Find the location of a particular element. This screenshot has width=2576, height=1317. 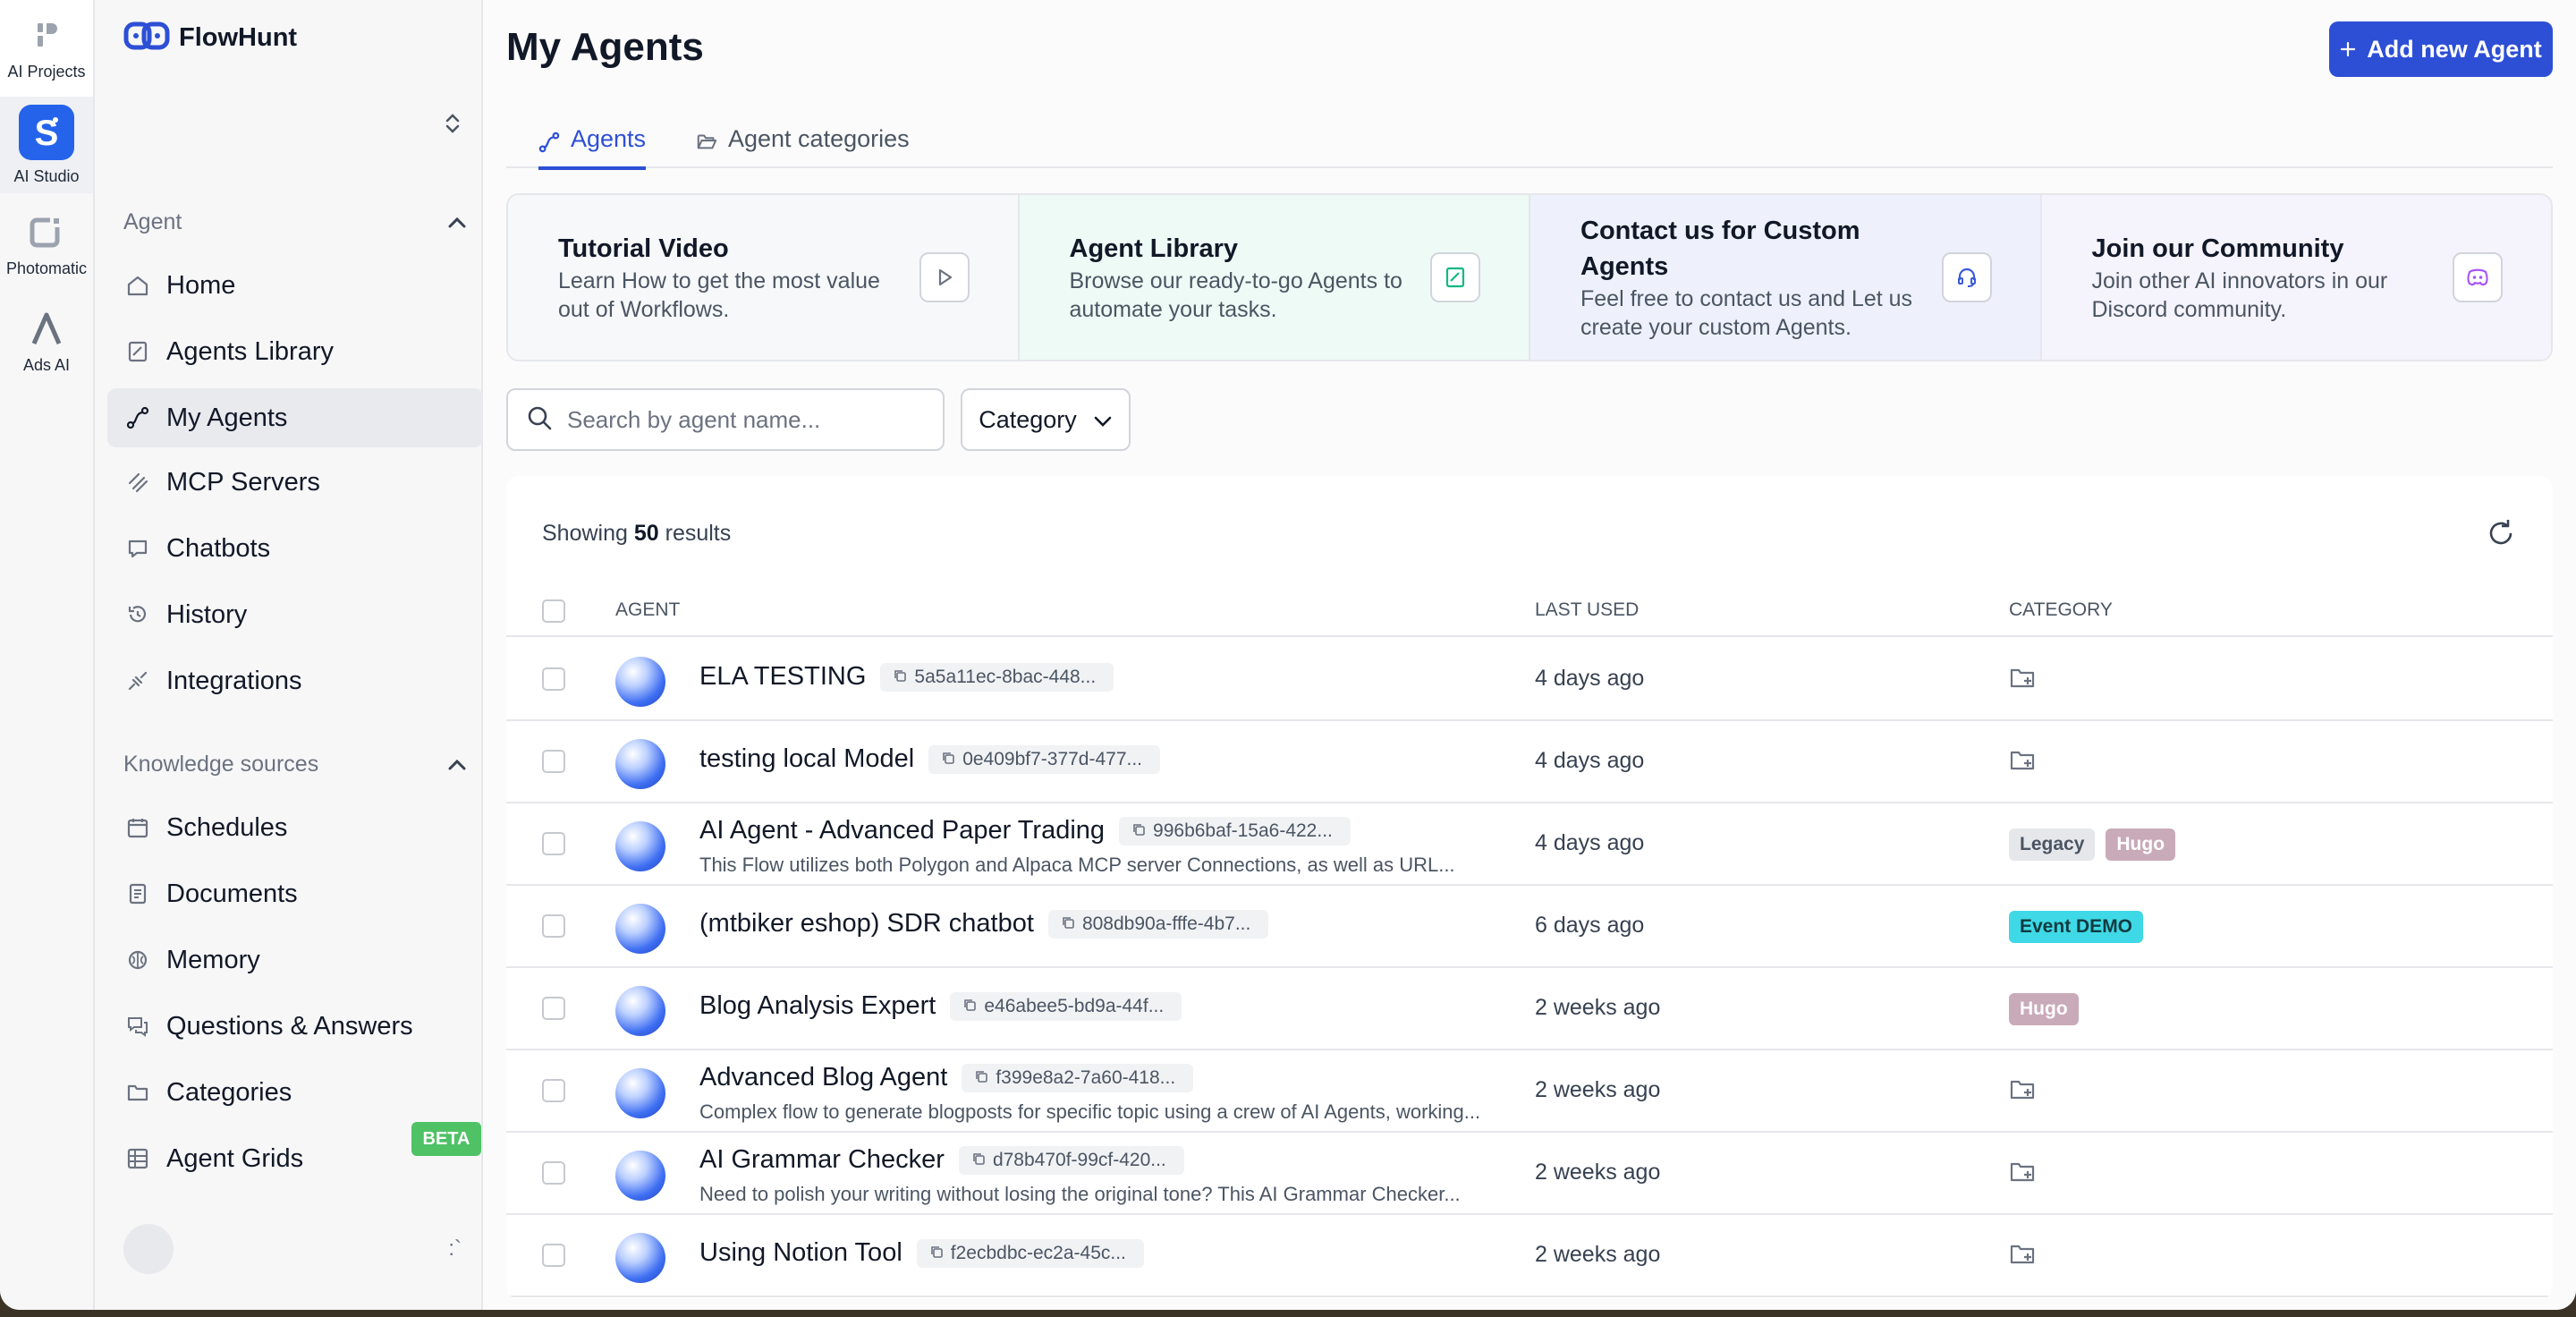

sidebar-item-history: History is located at coordinates (295, 615).